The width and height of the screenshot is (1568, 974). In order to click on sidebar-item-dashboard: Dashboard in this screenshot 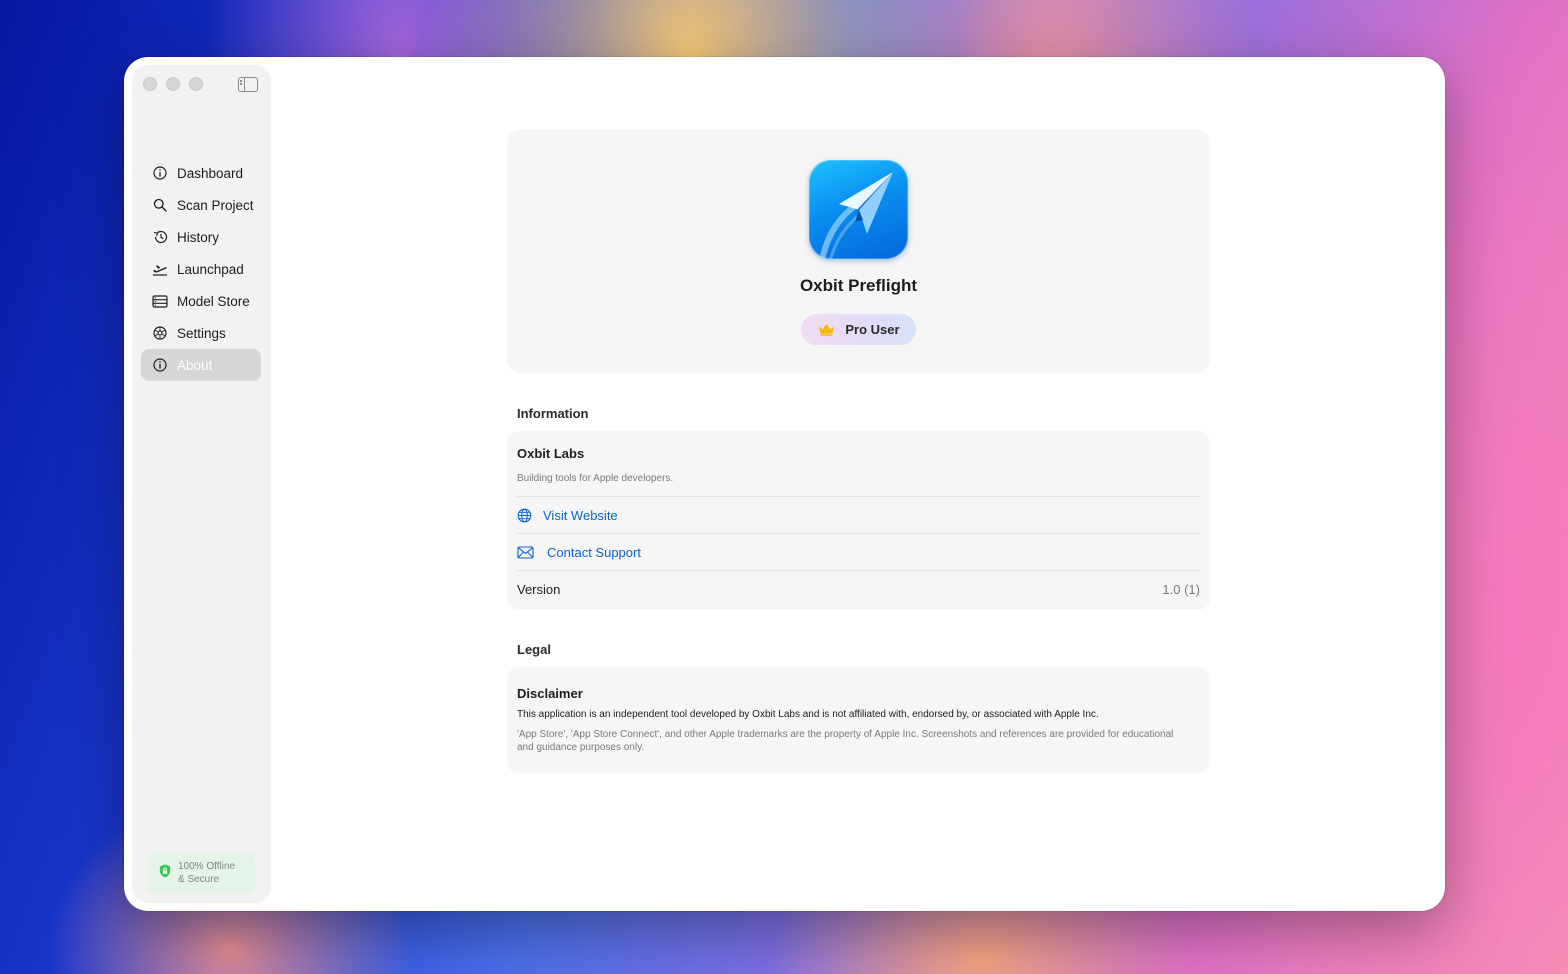, I will do `click(201, 173)`.